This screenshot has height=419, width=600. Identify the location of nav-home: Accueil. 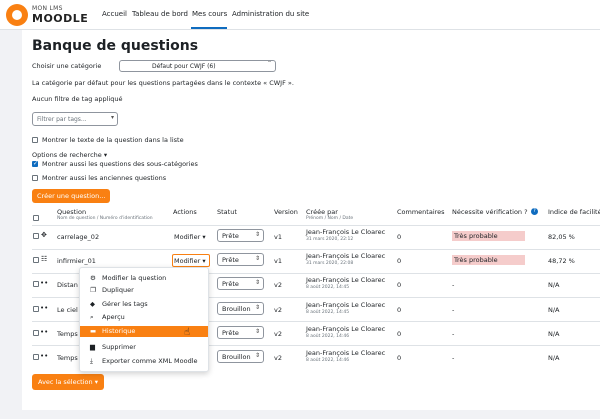
(114, 14).